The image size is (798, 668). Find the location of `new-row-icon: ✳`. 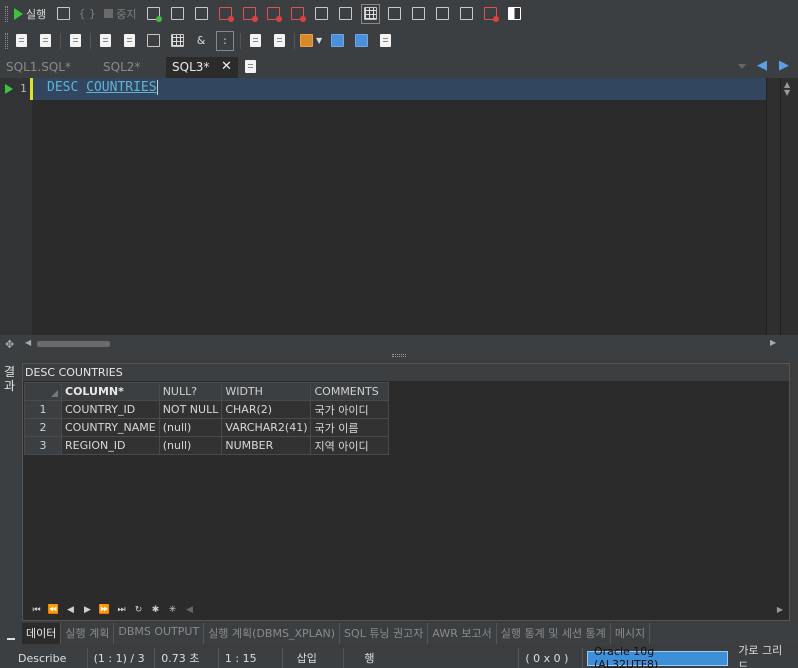

new-row-icon: ✳ is located at coordinates (172, 610).